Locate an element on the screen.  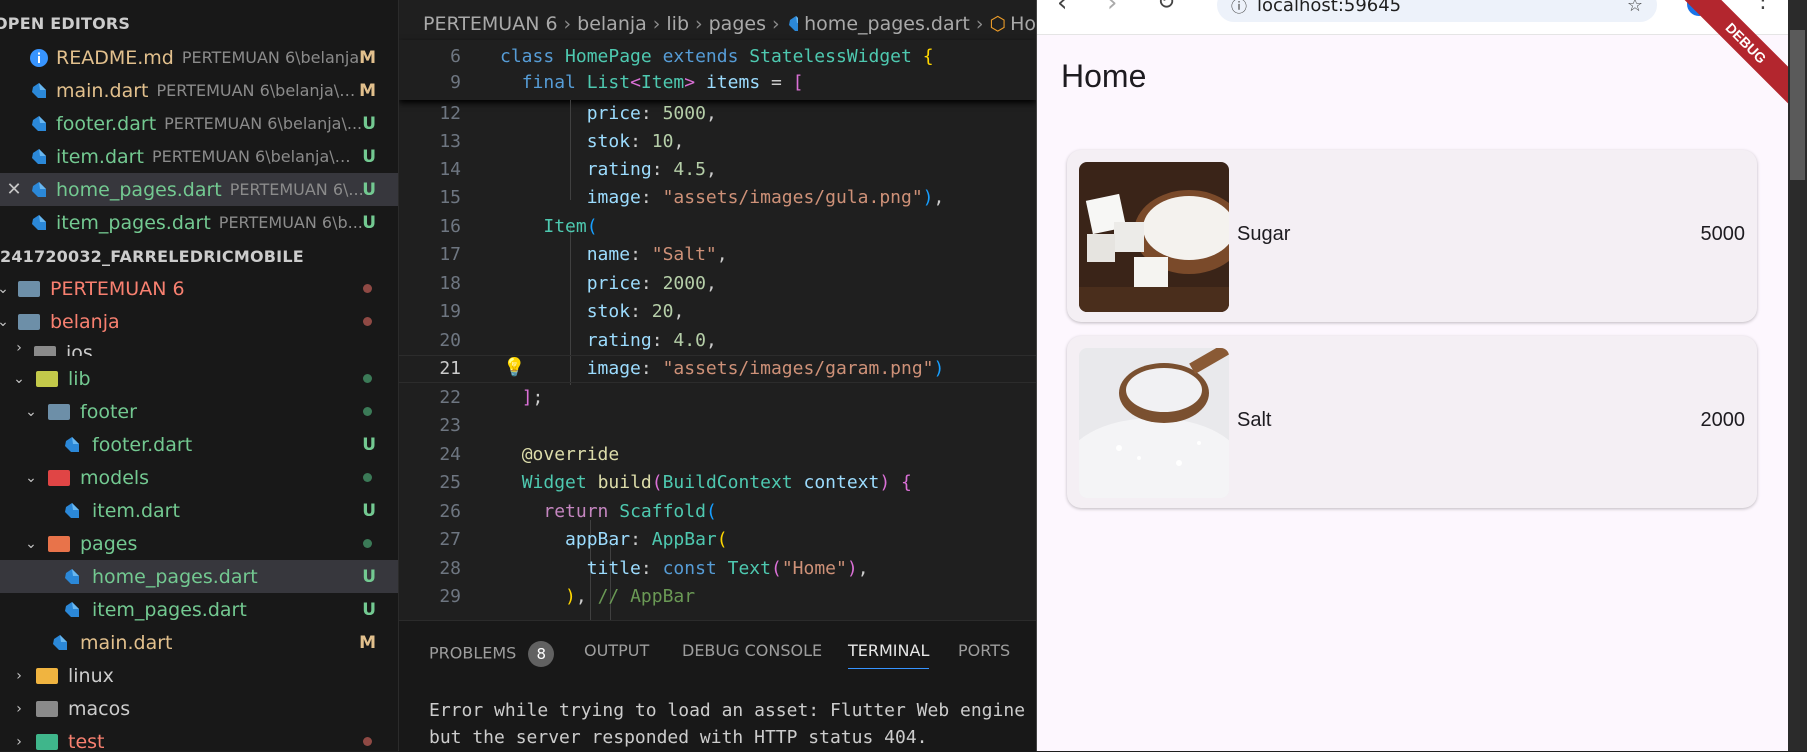
tree-folder-ios: › ios is located at coordinates (199, 347).